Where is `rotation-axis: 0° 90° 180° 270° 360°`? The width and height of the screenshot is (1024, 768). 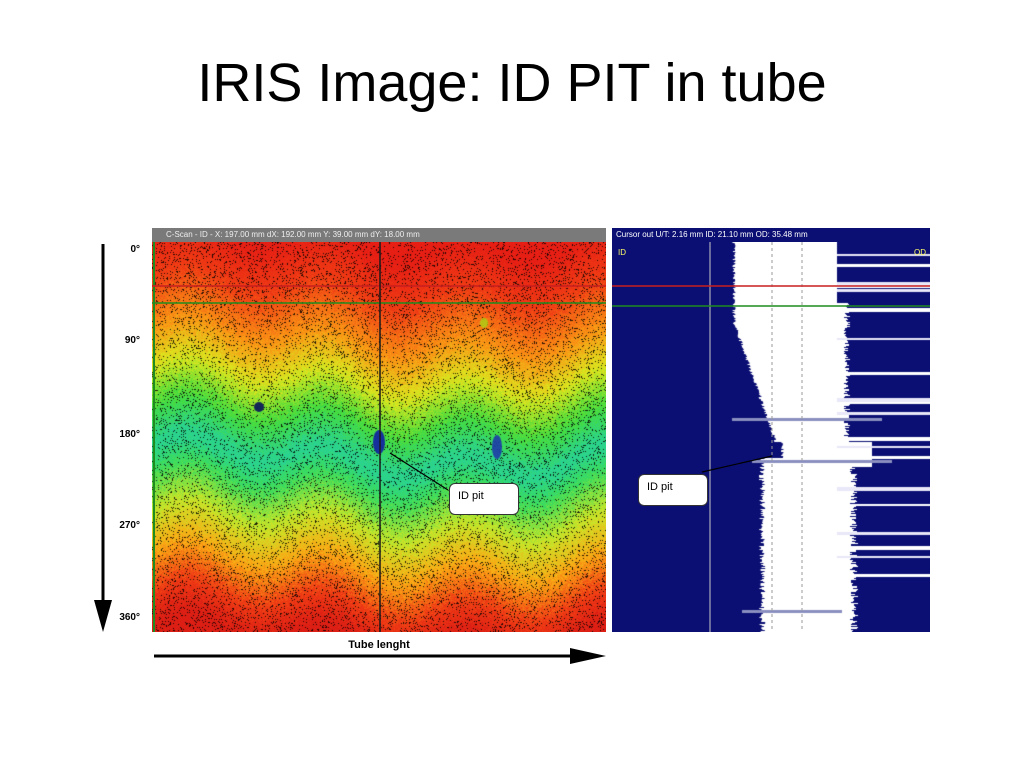 rotation-axis: 0° 90° 180° 270° 360° is located at coordinates (120, 440).